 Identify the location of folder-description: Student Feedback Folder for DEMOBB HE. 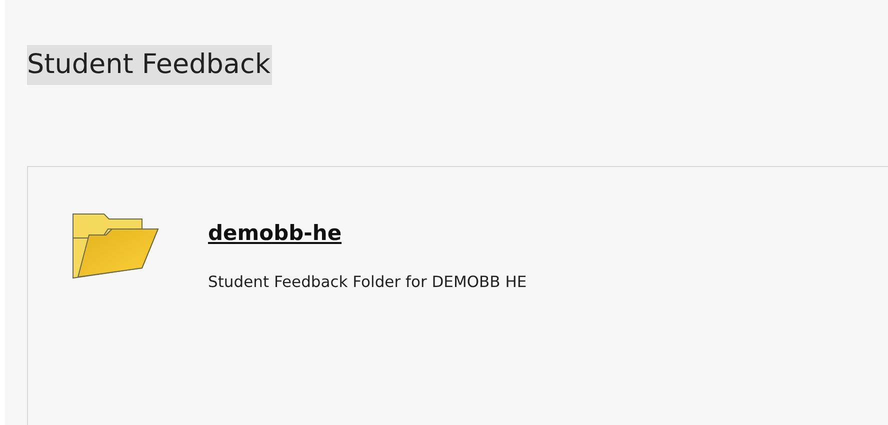
(367, 282).